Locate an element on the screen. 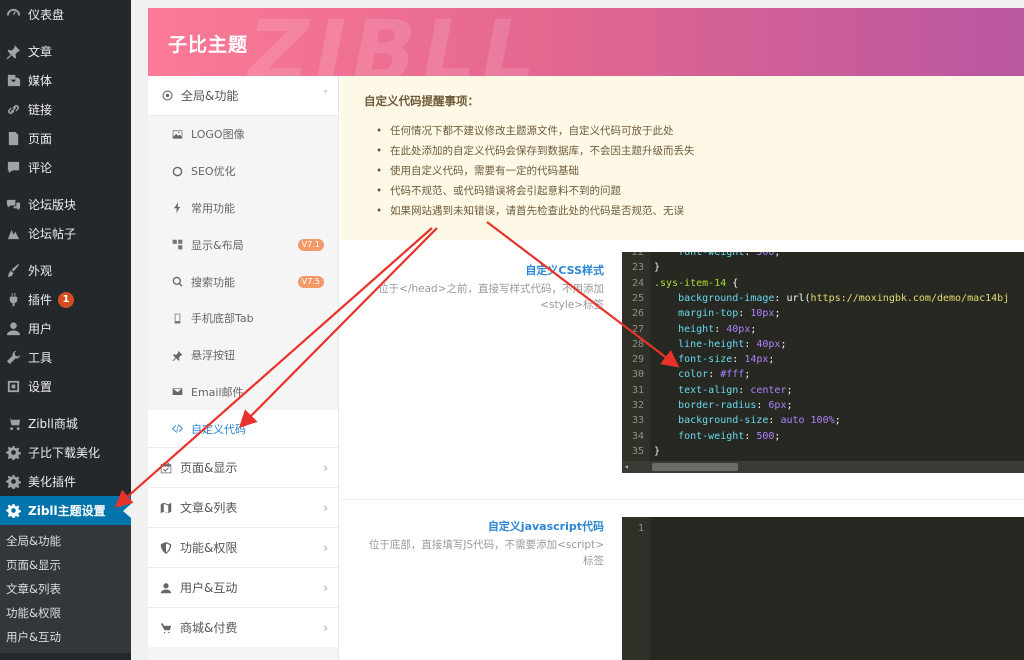 The width and height of the screenshot is (1024, 660). line-number: 32 is located at coordinates (637, 405).